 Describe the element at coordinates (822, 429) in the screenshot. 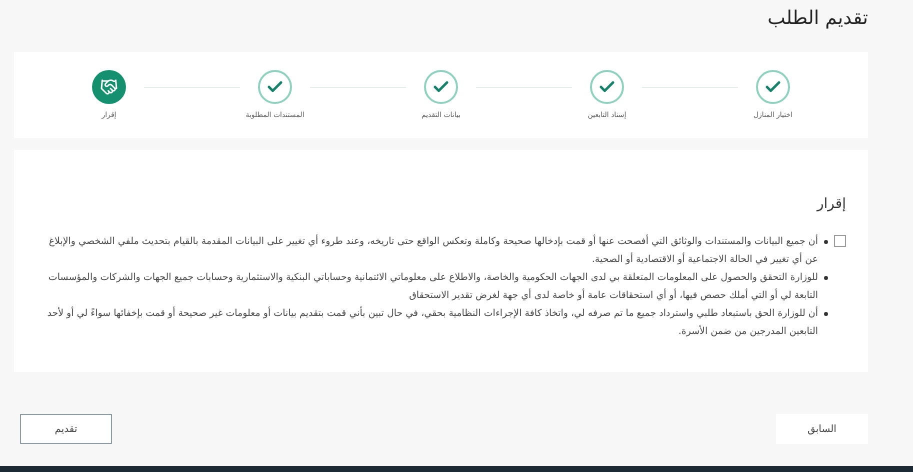

I see `previous-button: السابق` at that location.